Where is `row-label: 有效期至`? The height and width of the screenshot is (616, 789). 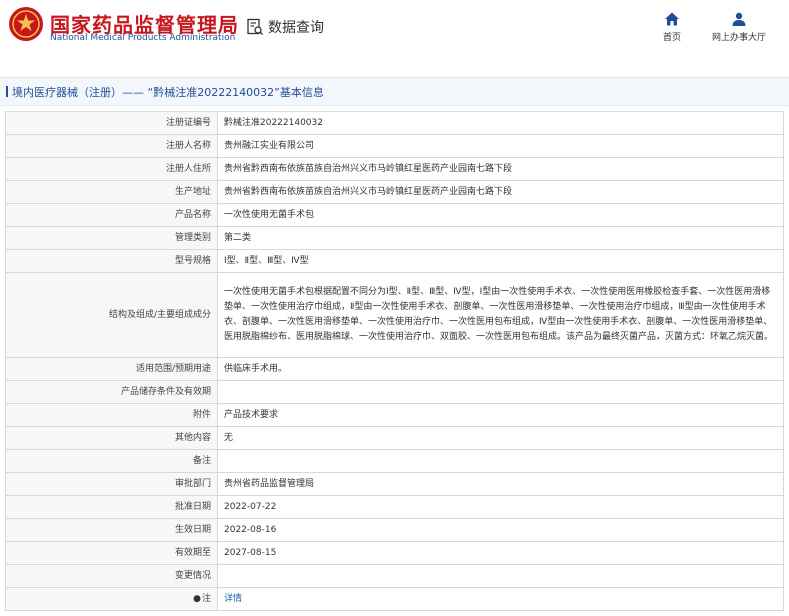 row-label: 有效期至 is located at coordinates (111, 553).